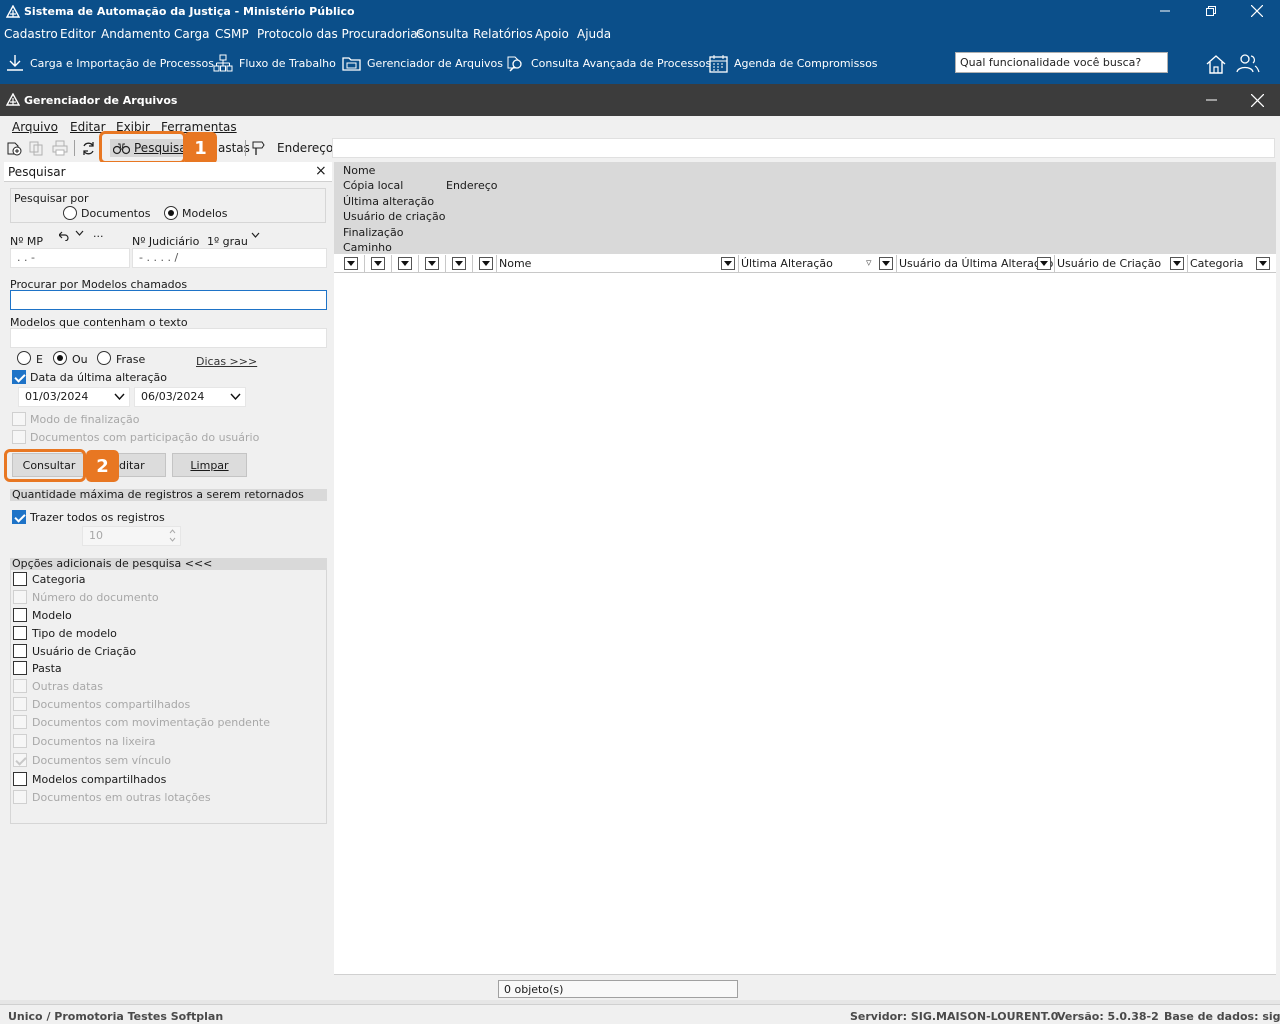 The width and height of the screenshot is (1280, 1024). Describe the element at coordinates (1216, 64) in the screenshot. I see `home-icon` at that location.